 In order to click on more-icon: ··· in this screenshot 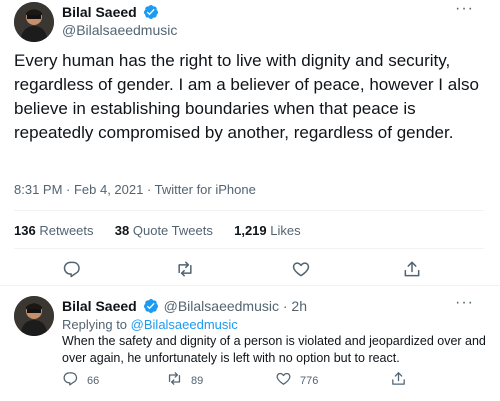, I will do `click(464, 9)`.